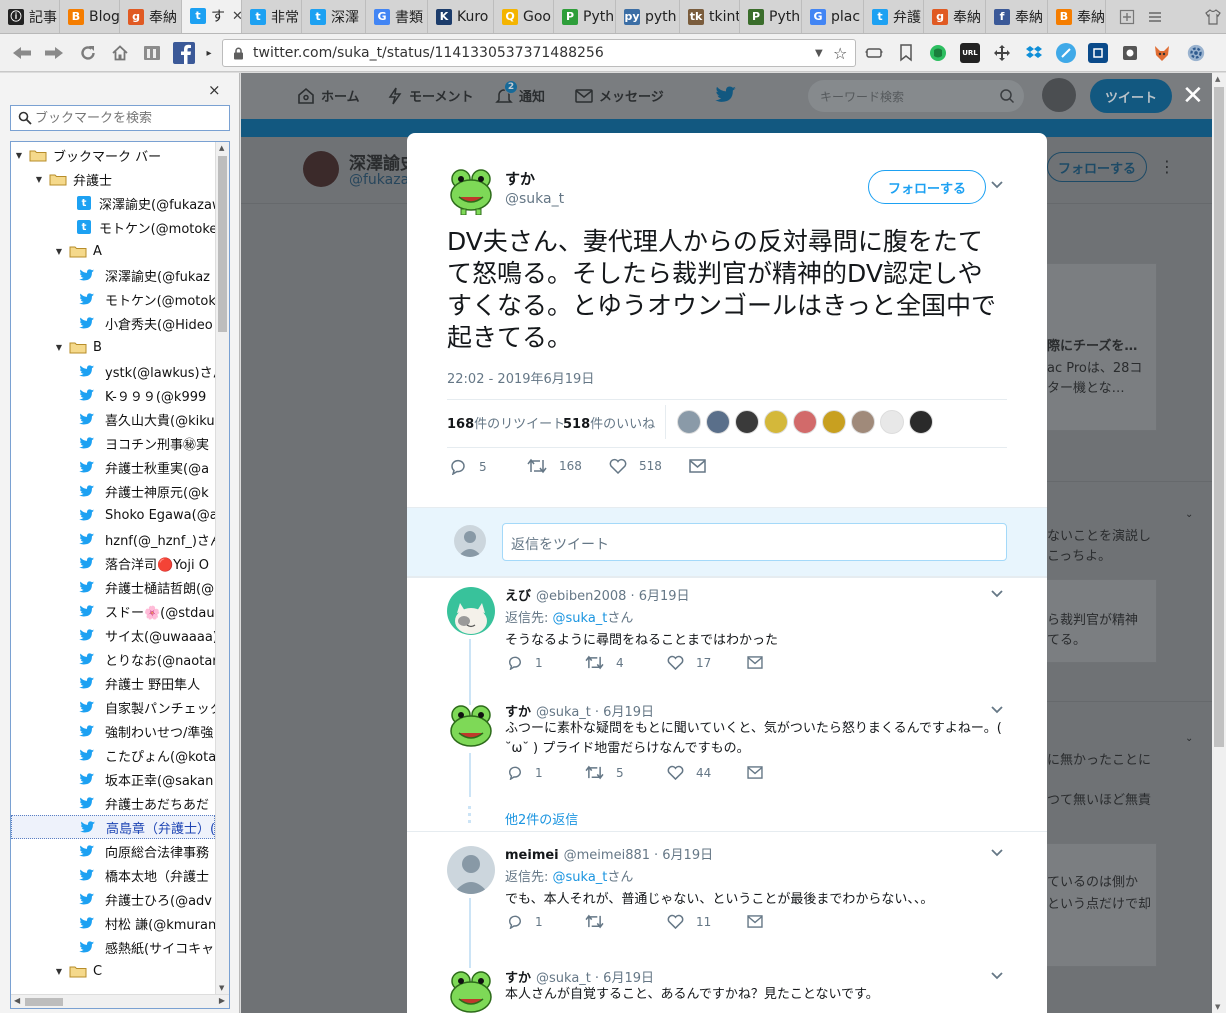  I want to click on close-modal-button: ✕, so click(1193, 96).